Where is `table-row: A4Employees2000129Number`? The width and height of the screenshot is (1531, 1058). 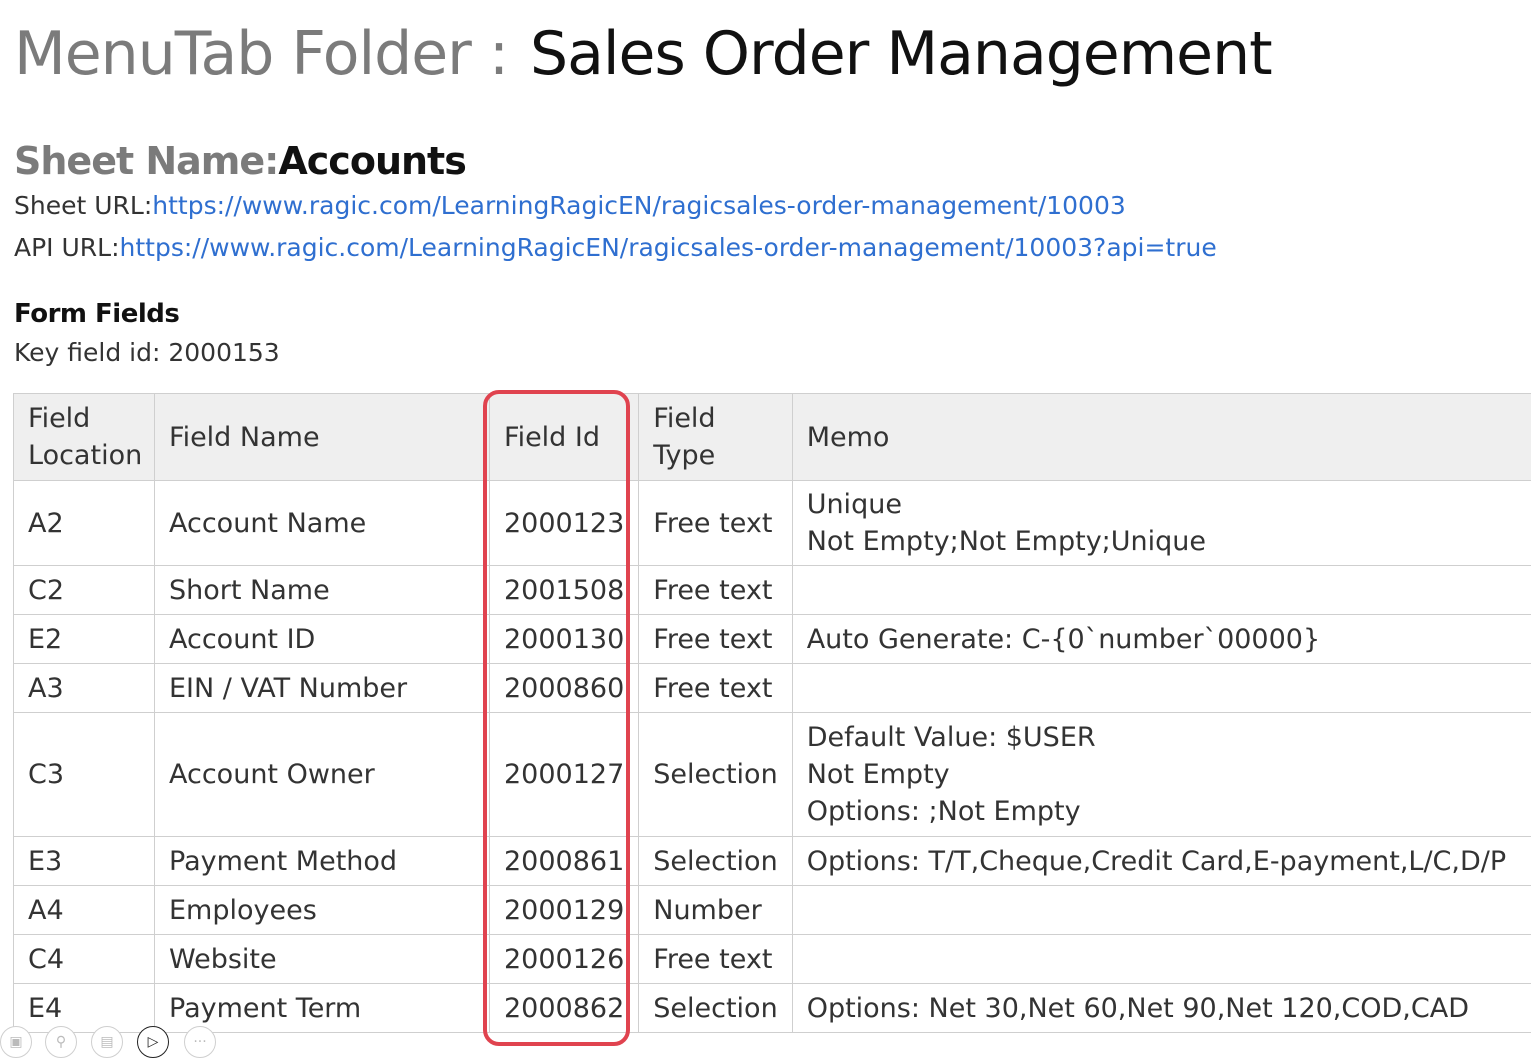
table-row: A4Employees2000129Number is located at coordinates (772, 910).